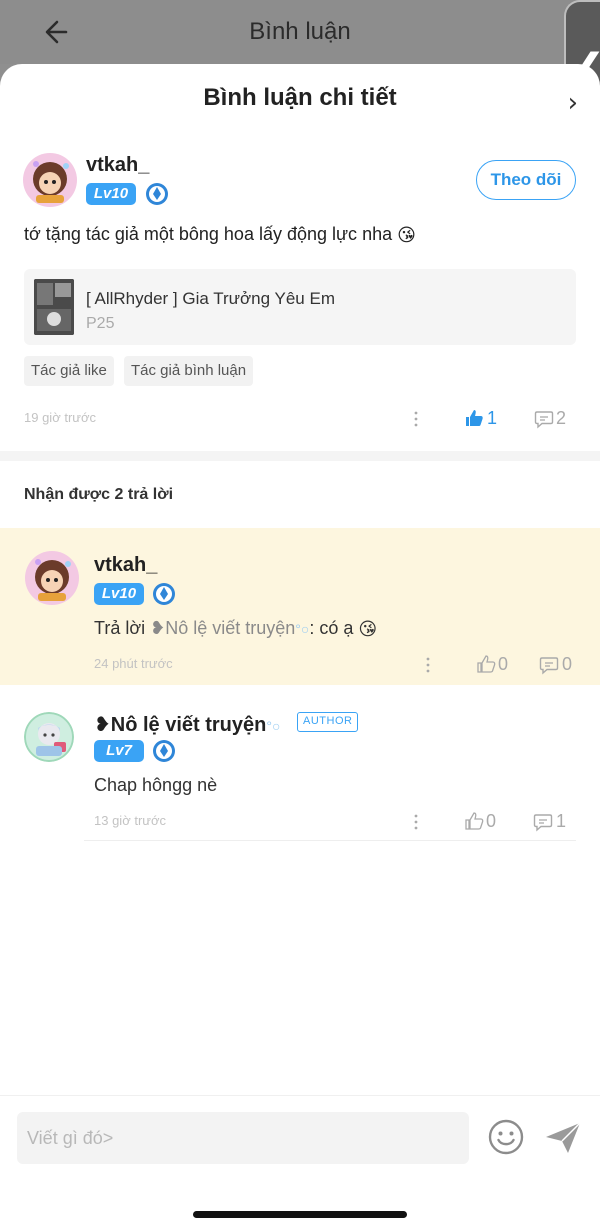 The height and width of the screenshot is (1229, 600). What do you see at coordinates (328, 722) in the screenshot?
I see `author-badge: AUTHOR` at bounding box center [328, 722].